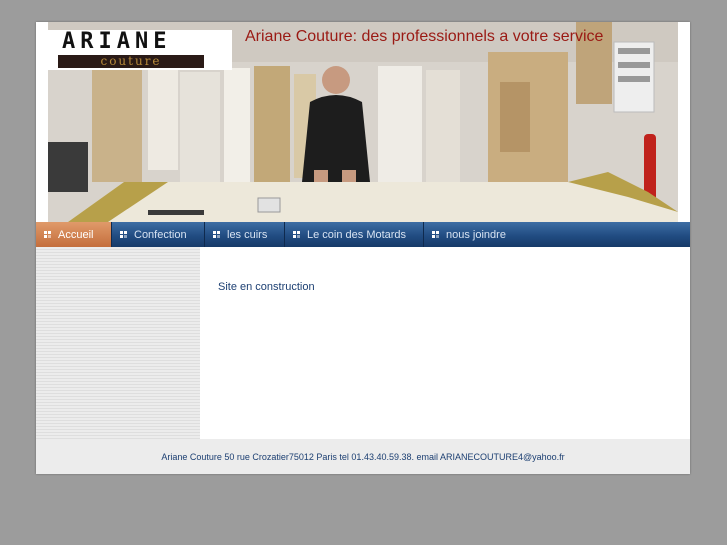  I want to click on nav-label-accueil: Accueil, so click(76, 234).